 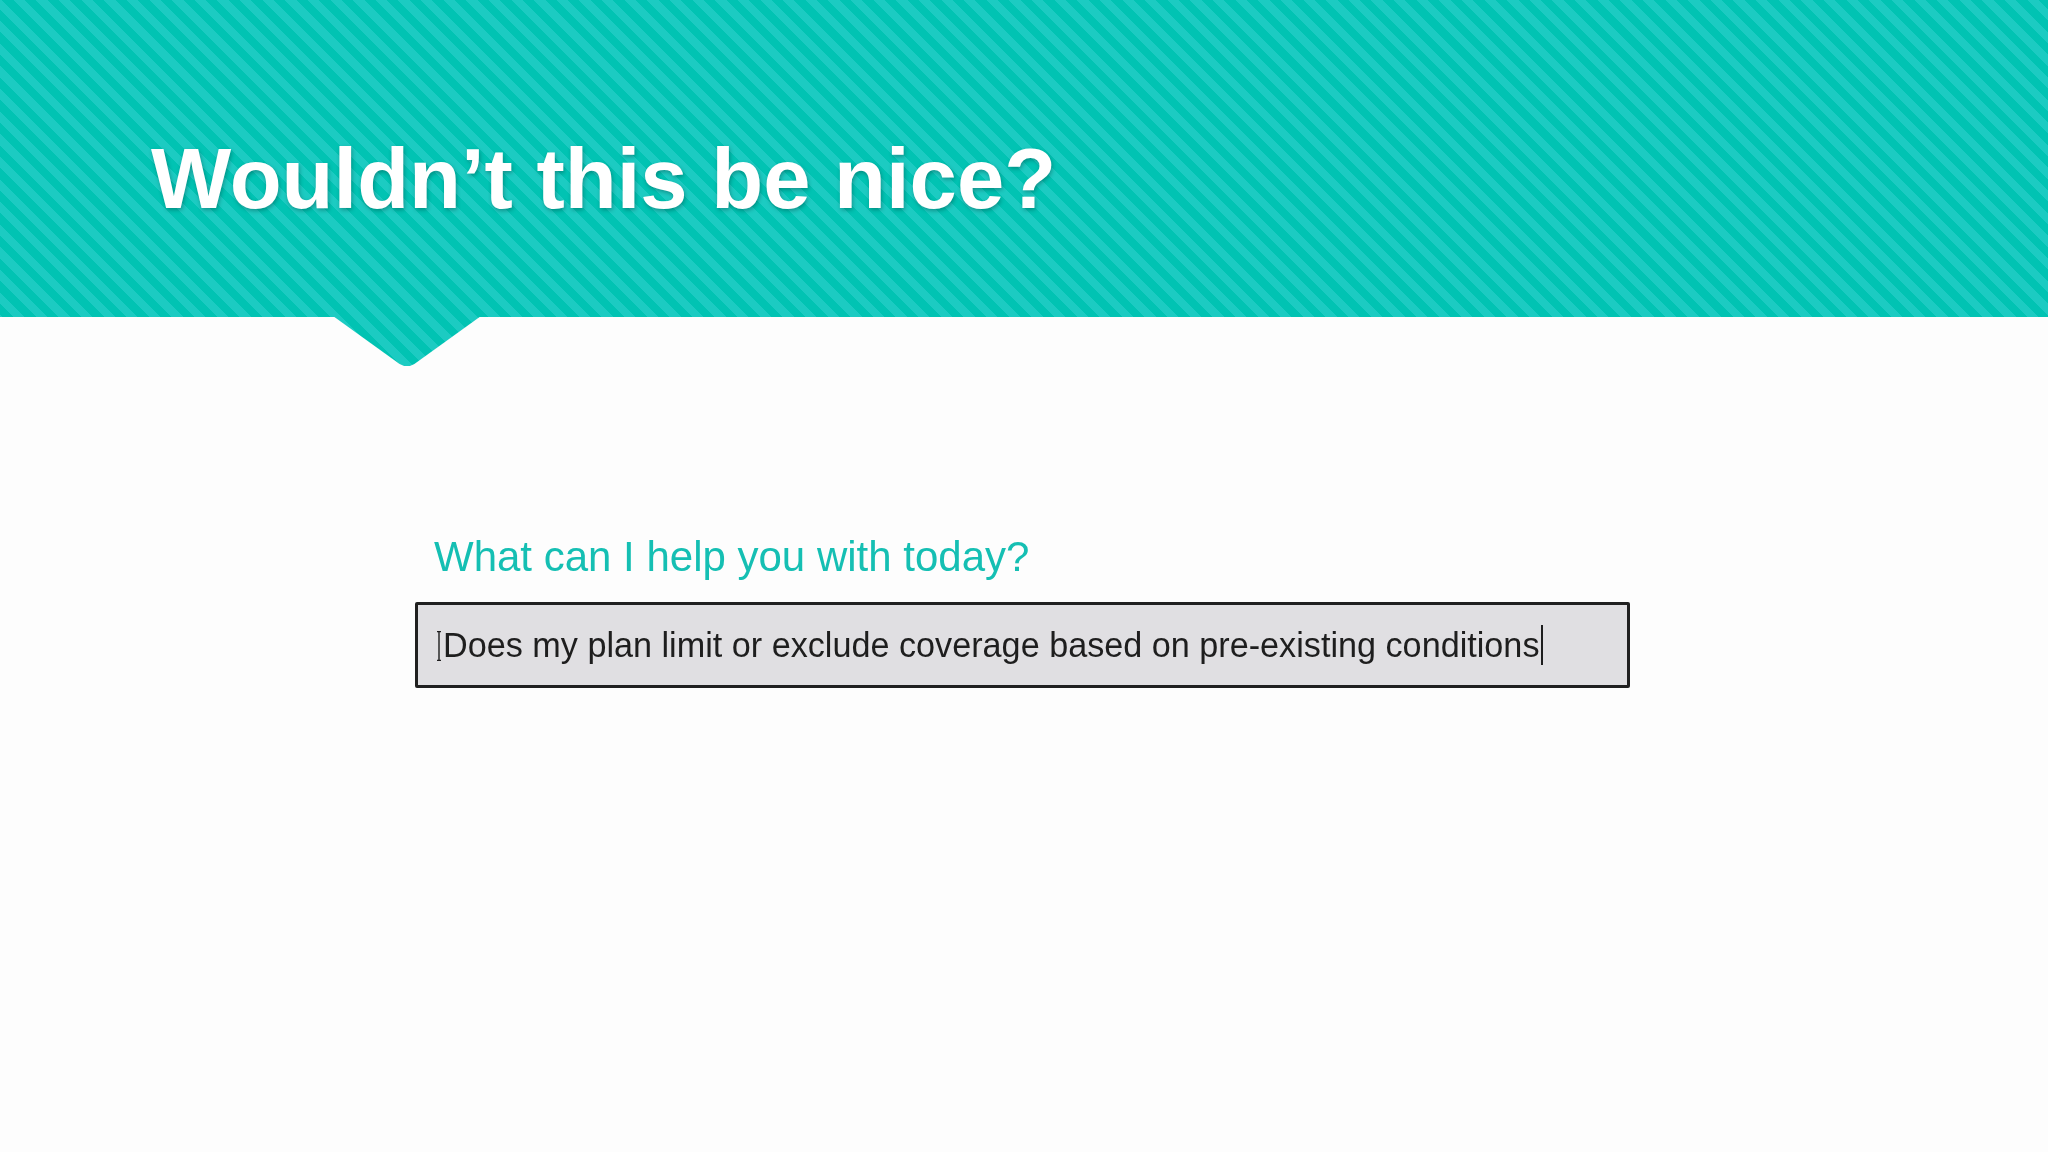 What do you see at coordinates (439, 646) in the screenshot?
I see `i-beam-cursor-icon` at bounding box center [439, 646].